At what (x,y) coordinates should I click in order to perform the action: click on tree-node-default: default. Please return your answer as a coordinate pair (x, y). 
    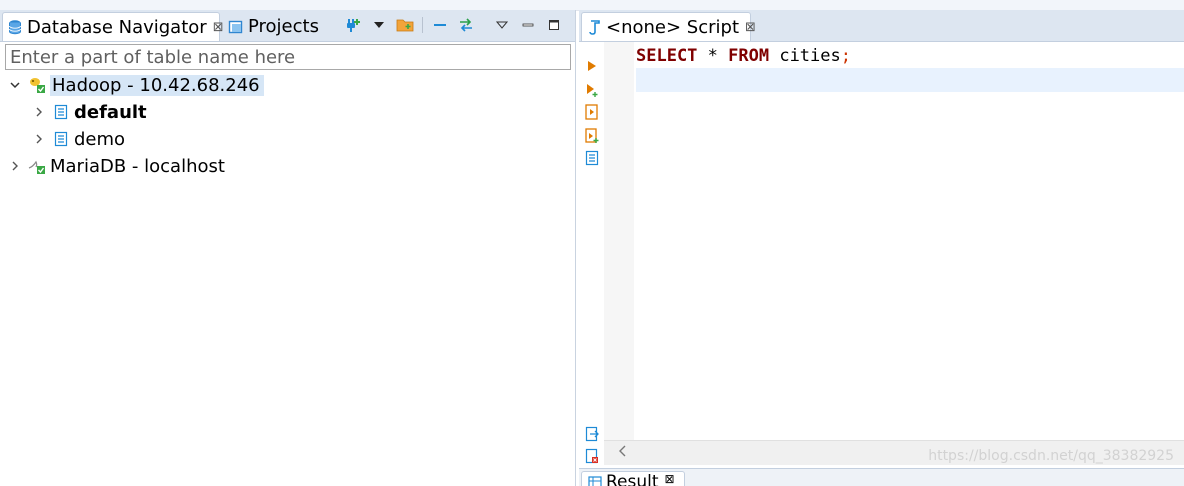
    Looking at the image, I should click on (89, 112).